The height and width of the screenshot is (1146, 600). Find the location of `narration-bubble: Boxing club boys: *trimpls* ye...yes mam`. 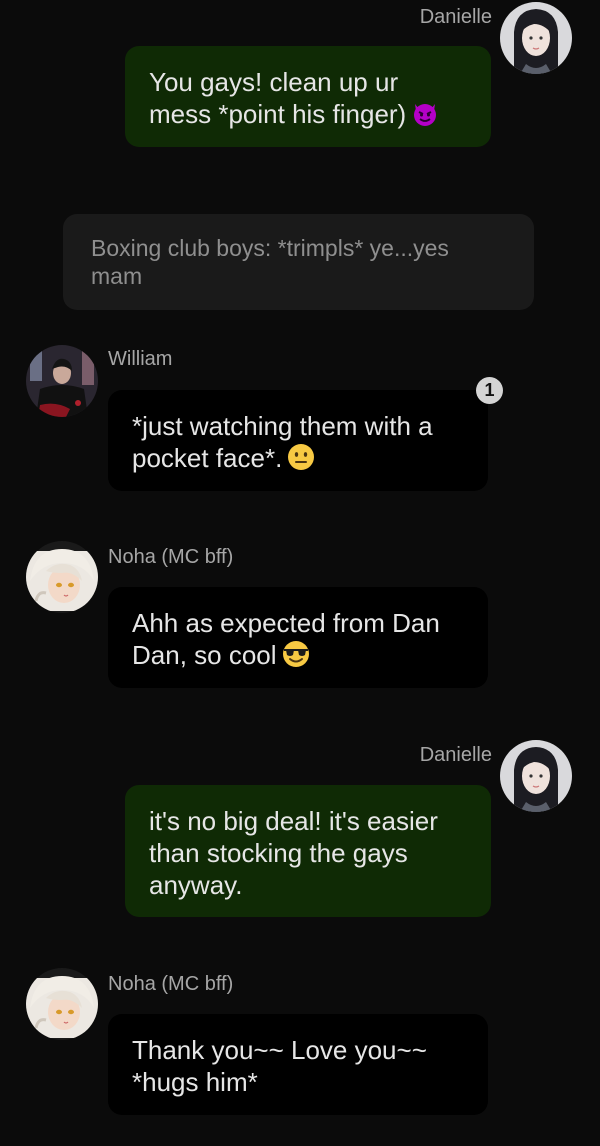

narration-bubble: Boxing club boys: *trimpls* ye...yes mam is located at coordinates (298, 262).